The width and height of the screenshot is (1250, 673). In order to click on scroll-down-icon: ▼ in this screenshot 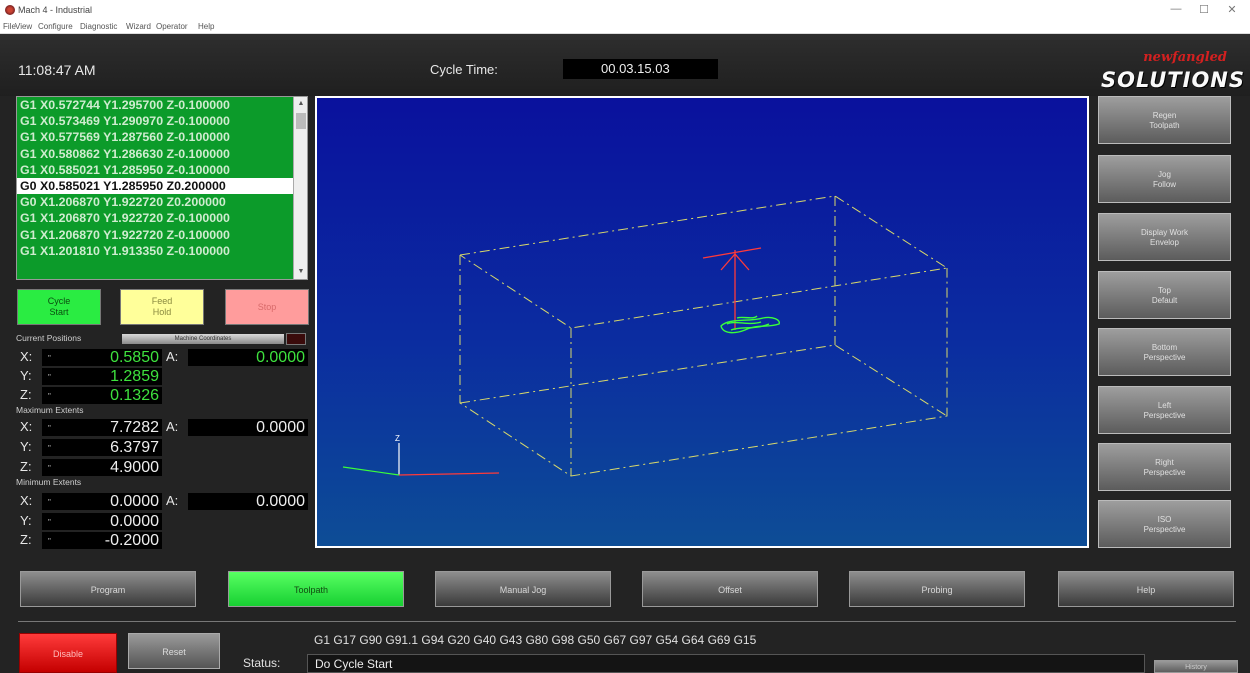, I will do `click(300, 272)`.